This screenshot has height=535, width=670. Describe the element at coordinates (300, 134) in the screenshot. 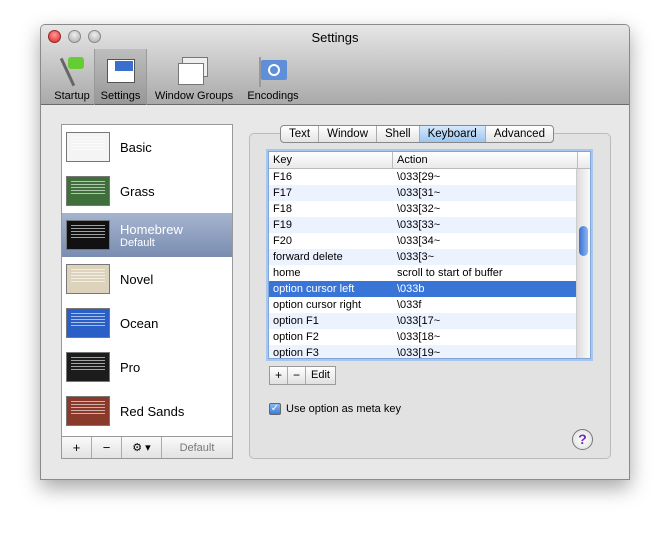

I see `tab-text: Text` at that location.